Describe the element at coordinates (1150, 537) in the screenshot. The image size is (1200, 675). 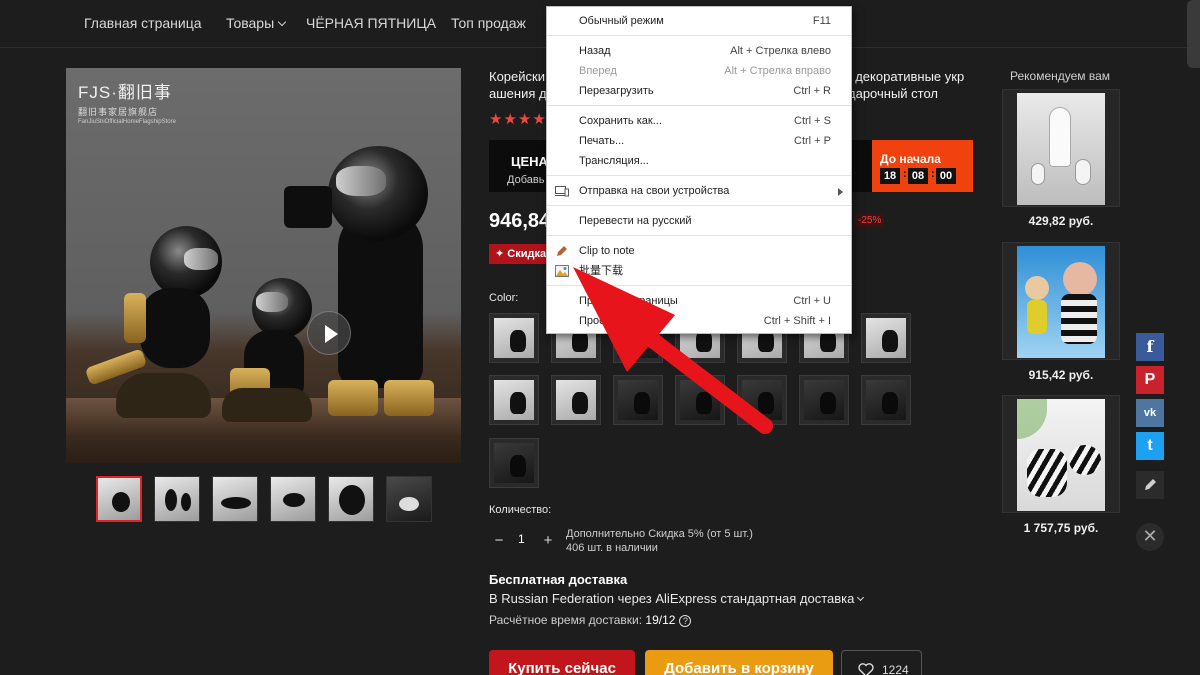
I see `close-button: ✕` at that location.